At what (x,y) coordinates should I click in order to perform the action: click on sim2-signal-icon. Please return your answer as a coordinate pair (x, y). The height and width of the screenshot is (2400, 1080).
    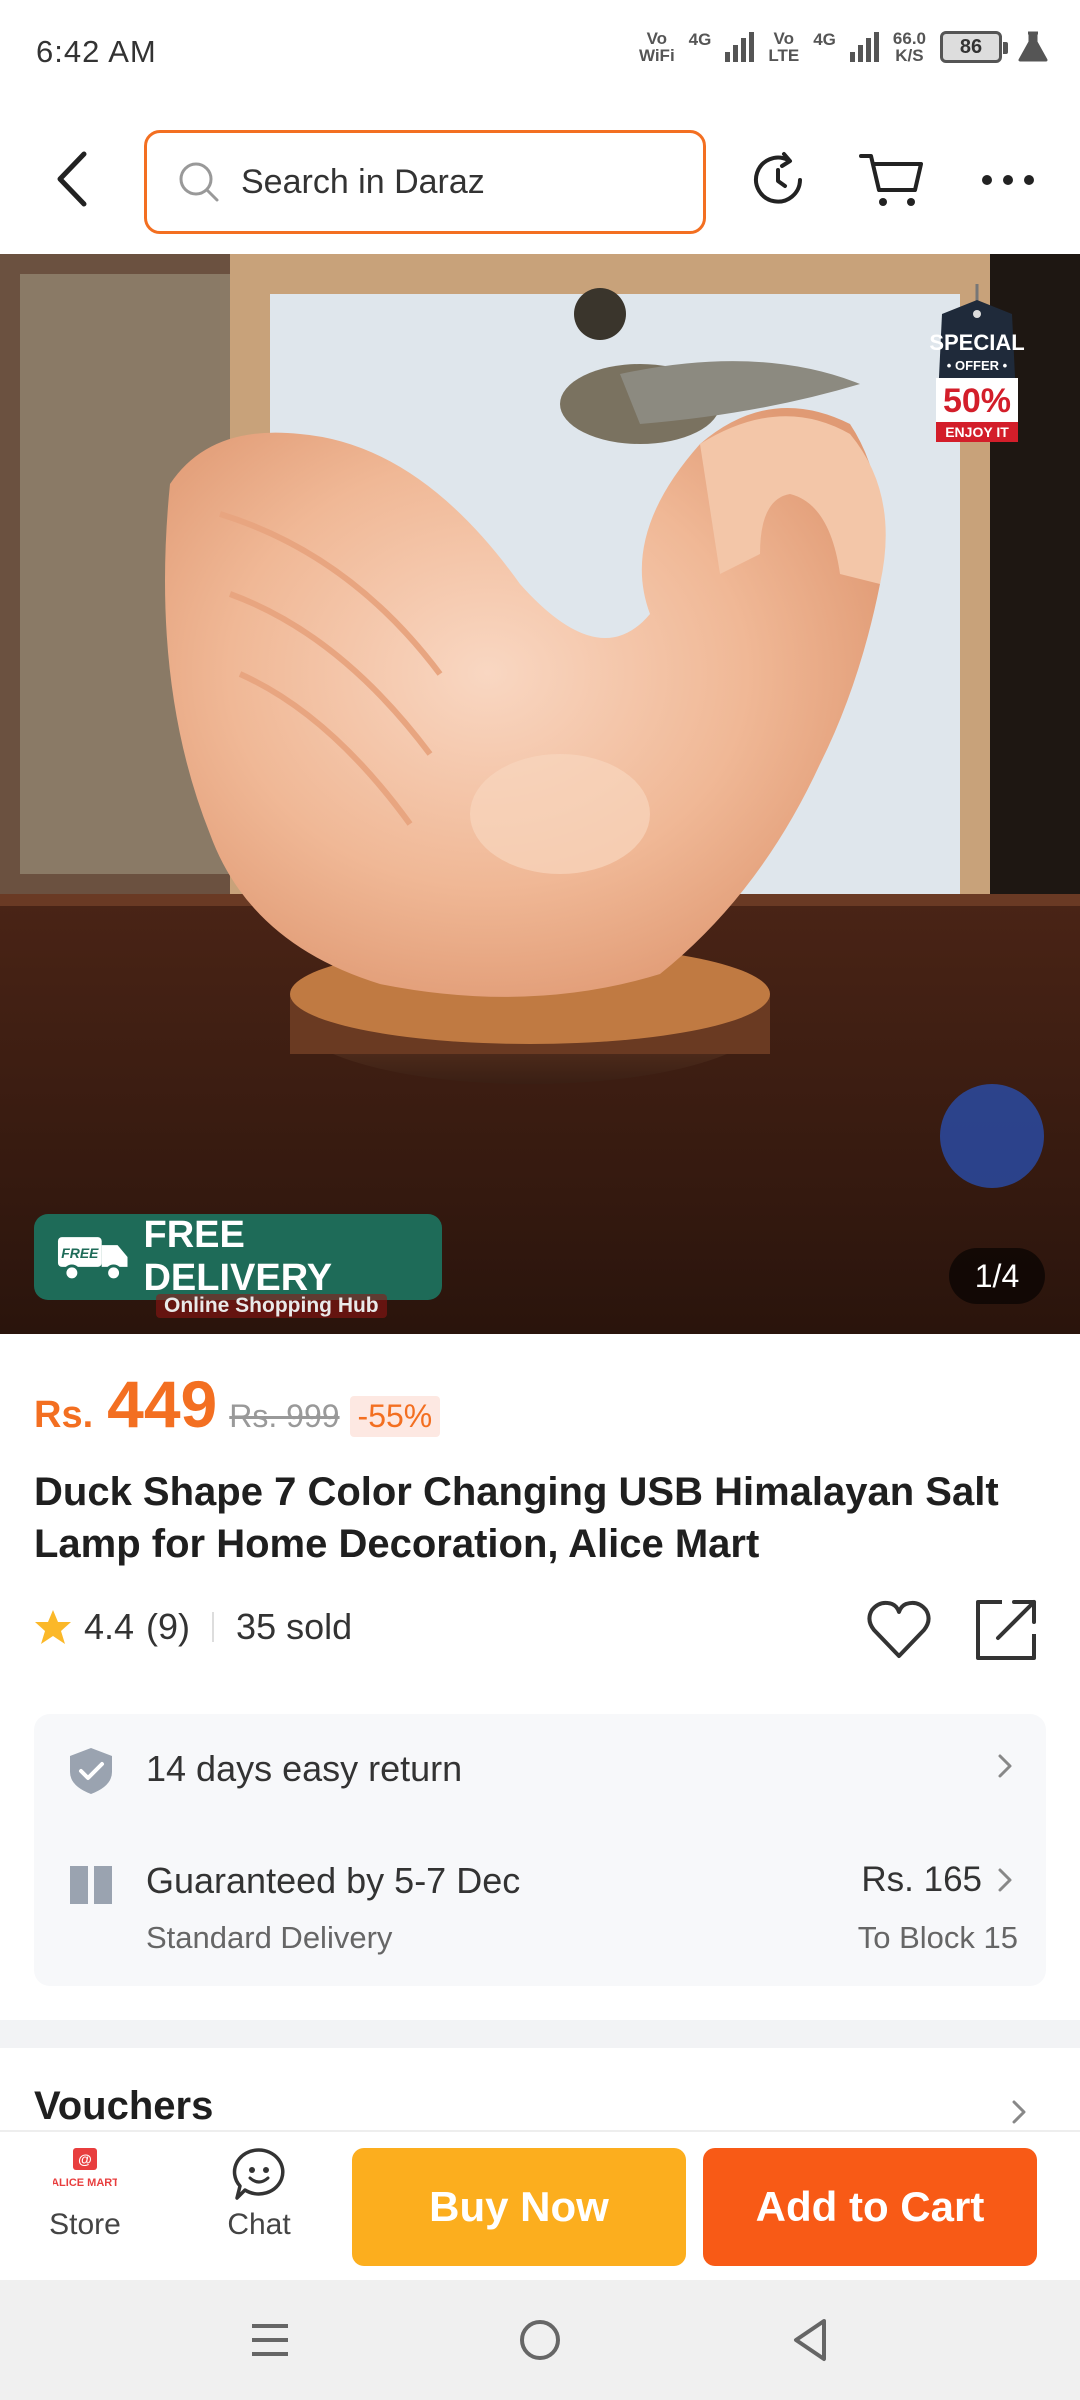
    Looking at the image, I should click on (864, 47).